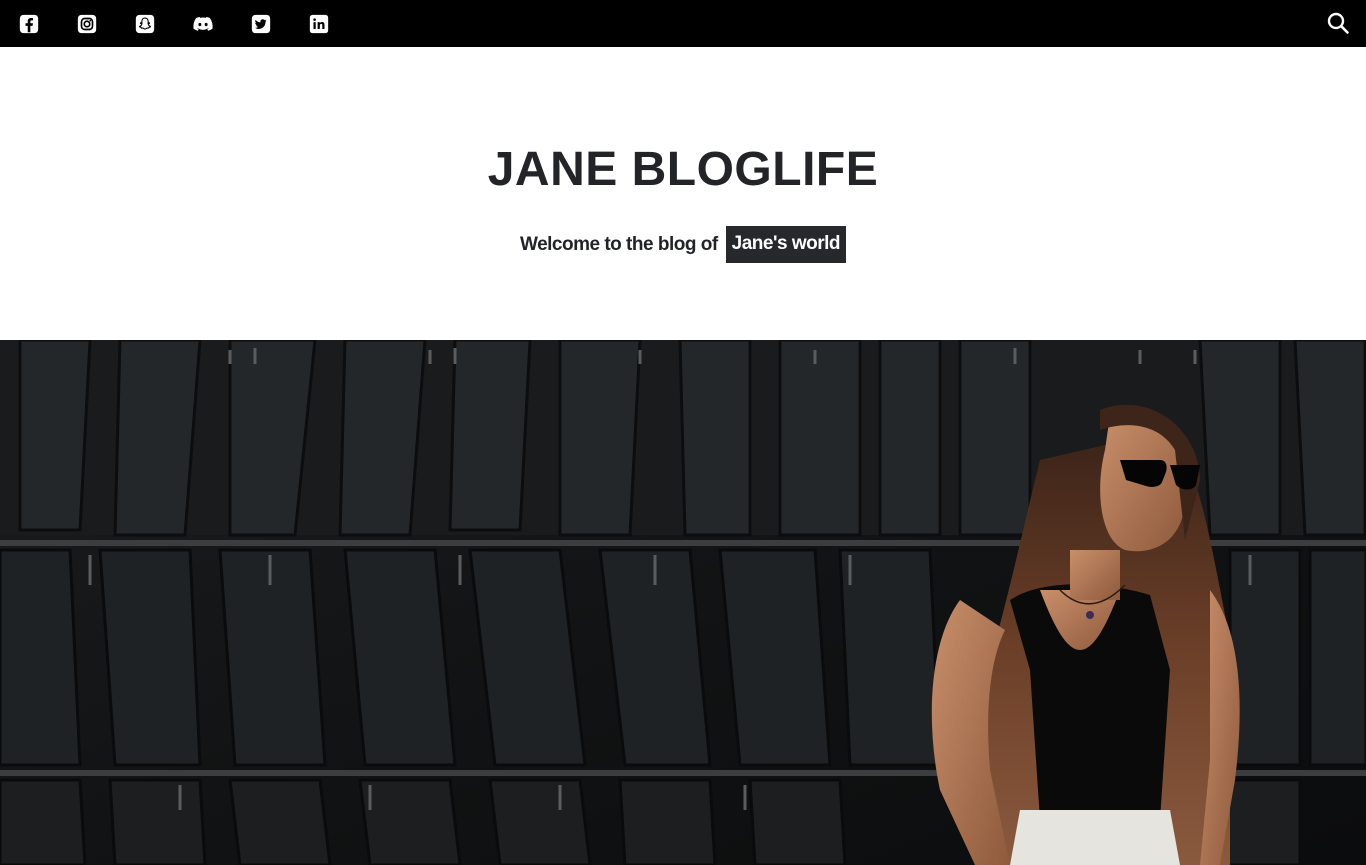 The image size is (1366, 865). I want to click on search-icon, so click(1338, 23).